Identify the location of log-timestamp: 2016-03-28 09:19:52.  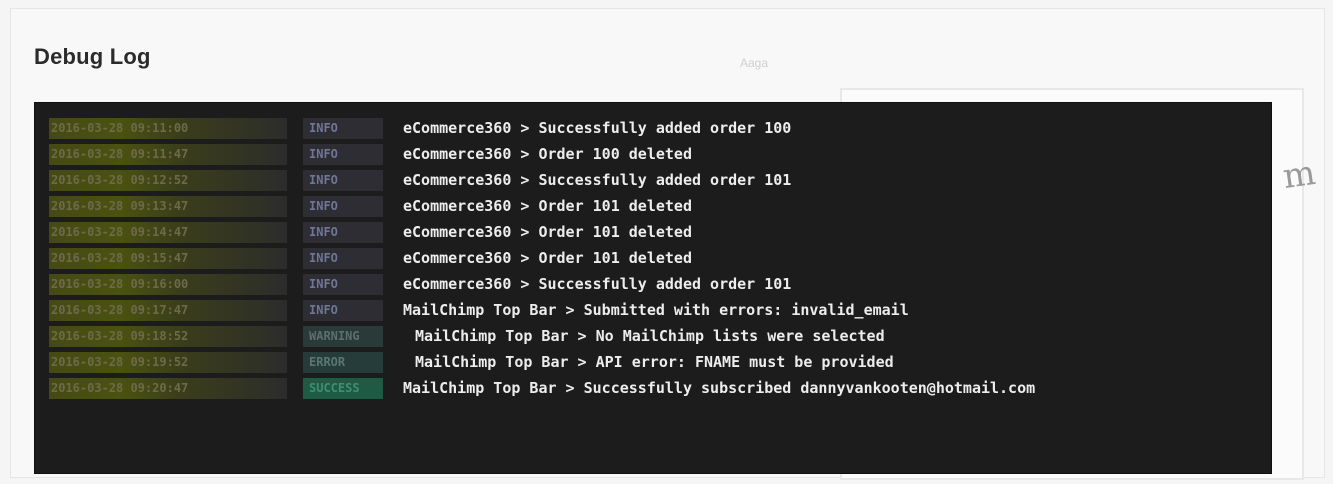
(168, 362).